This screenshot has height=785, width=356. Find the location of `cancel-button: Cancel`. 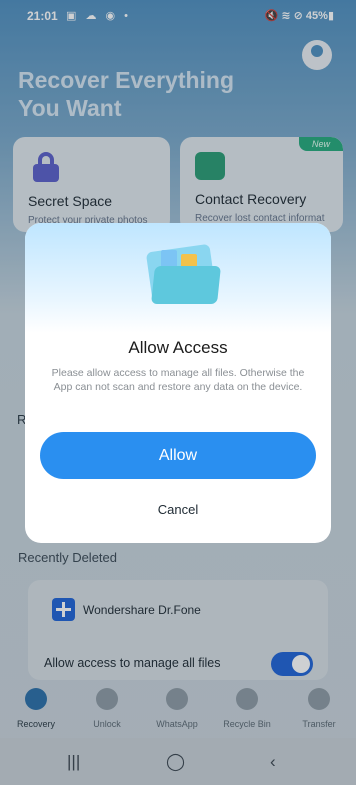

cancel-button: Cancel is located at coordinates (178, 510).